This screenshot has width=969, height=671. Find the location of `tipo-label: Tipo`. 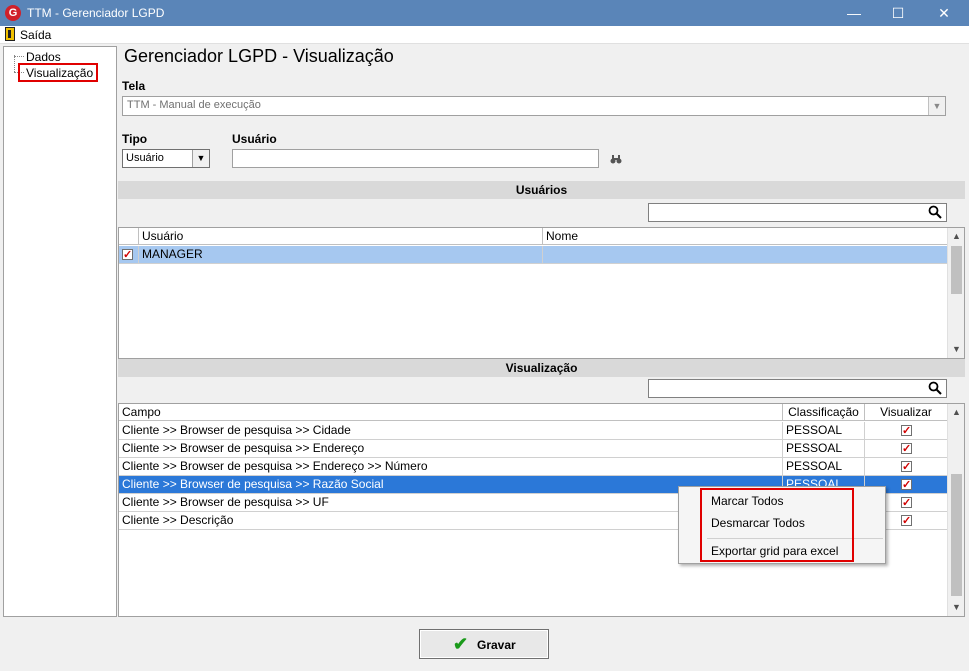

tipo-label: Tipo is located at coordinates (135, 139).